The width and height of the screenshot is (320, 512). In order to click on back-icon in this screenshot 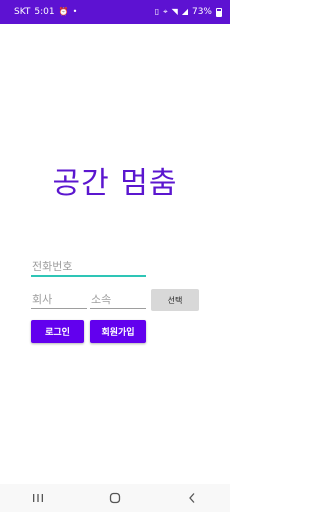, I will do `click(192, 498)`.